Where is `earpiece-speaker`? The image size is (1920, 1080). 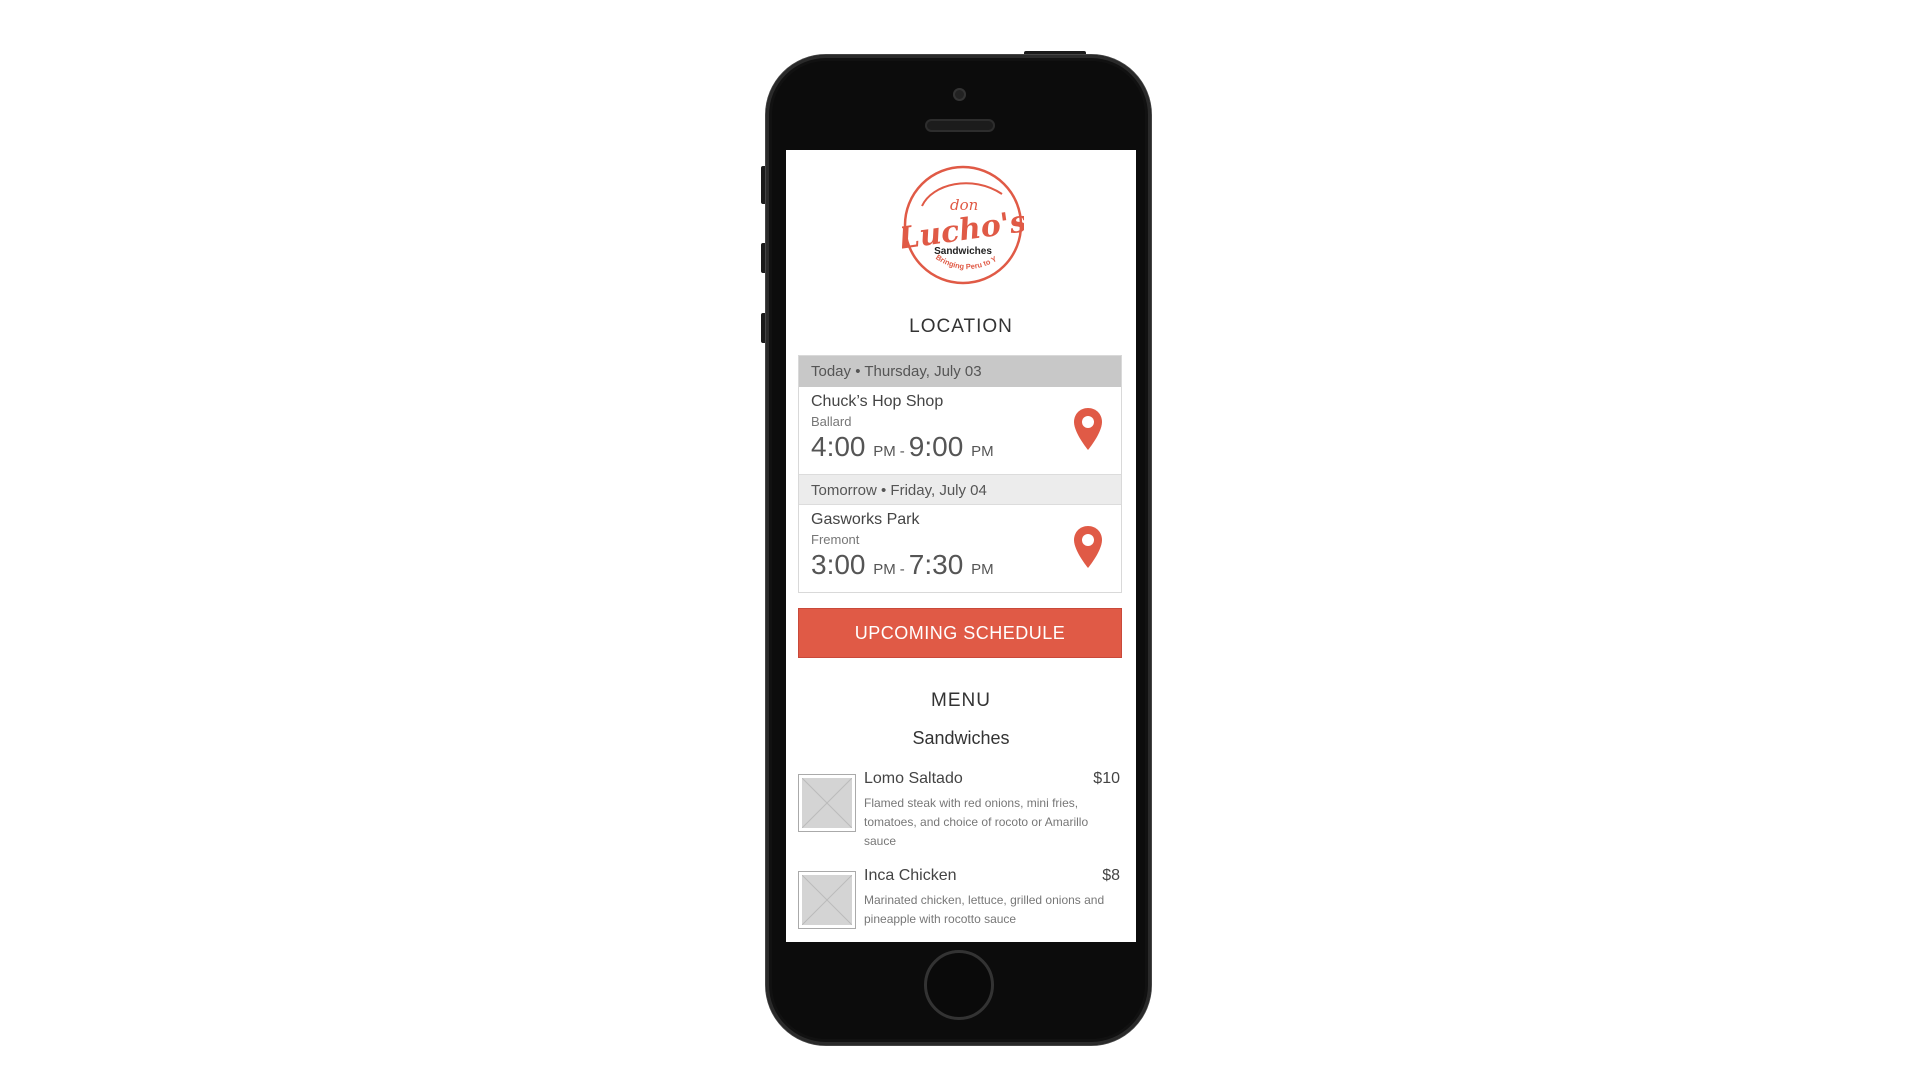 earpiece-speaker is located at coordinates (960, 125).